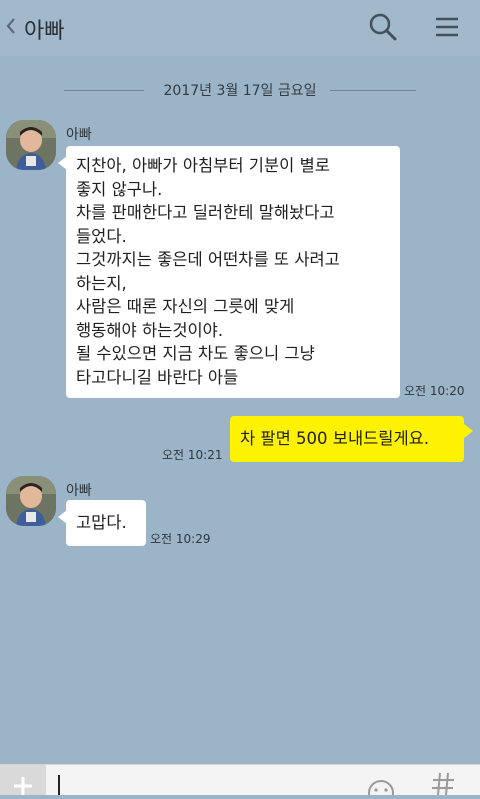  I want to click on chevron-left-icon, so click(11, 26).